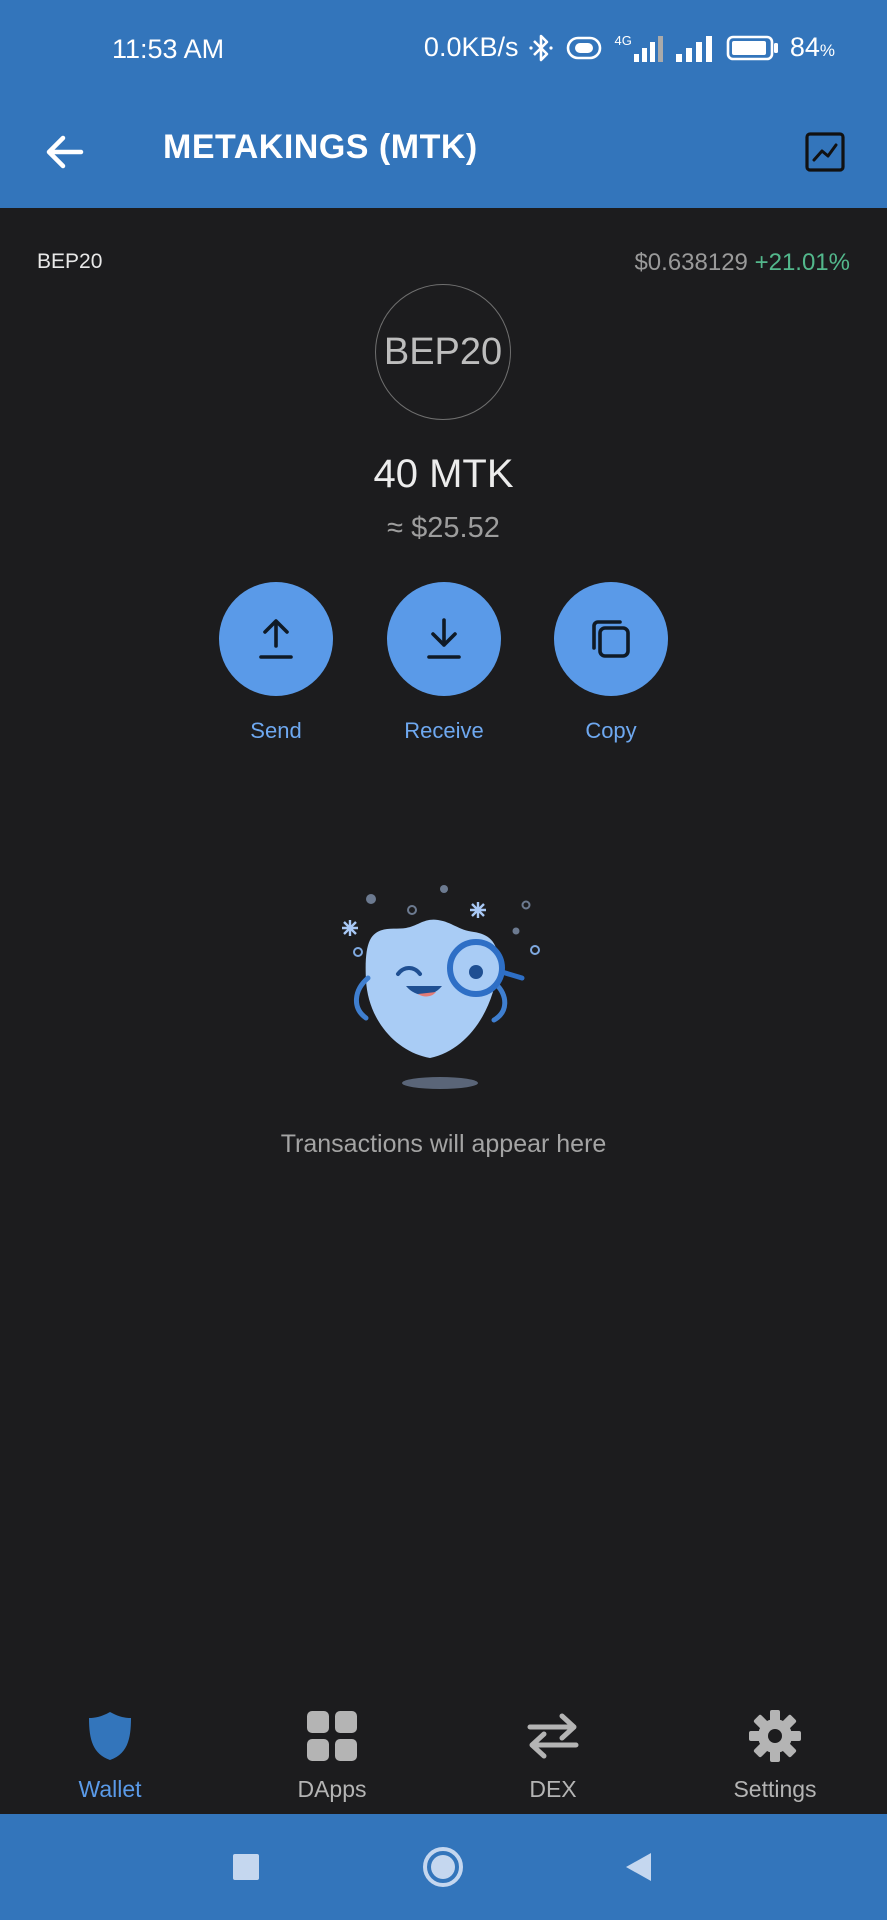 The height and width of the screenshot is (1920, 887). Describe the element at coordinates (441, 987) in the screenshot. I see `empty-transactions-illustration` at that location.